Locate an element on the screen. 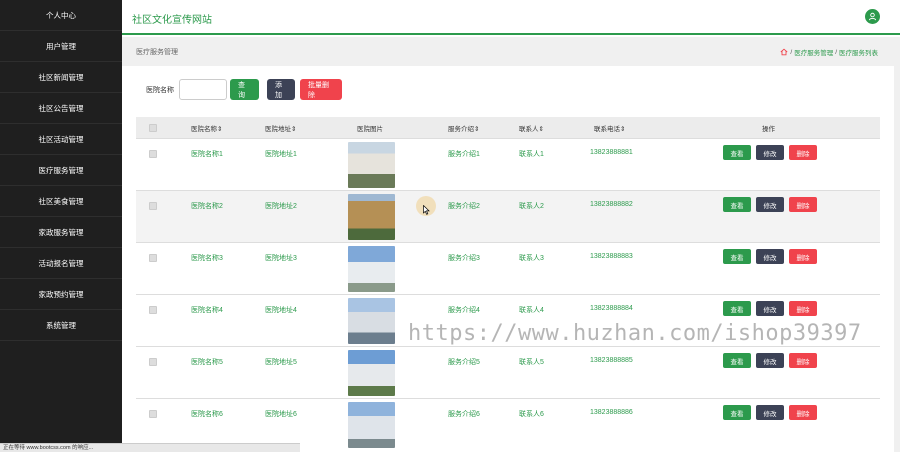 The image size is (900, 452). phone-cell: 13823888883 is located at coordinates (611, 256).